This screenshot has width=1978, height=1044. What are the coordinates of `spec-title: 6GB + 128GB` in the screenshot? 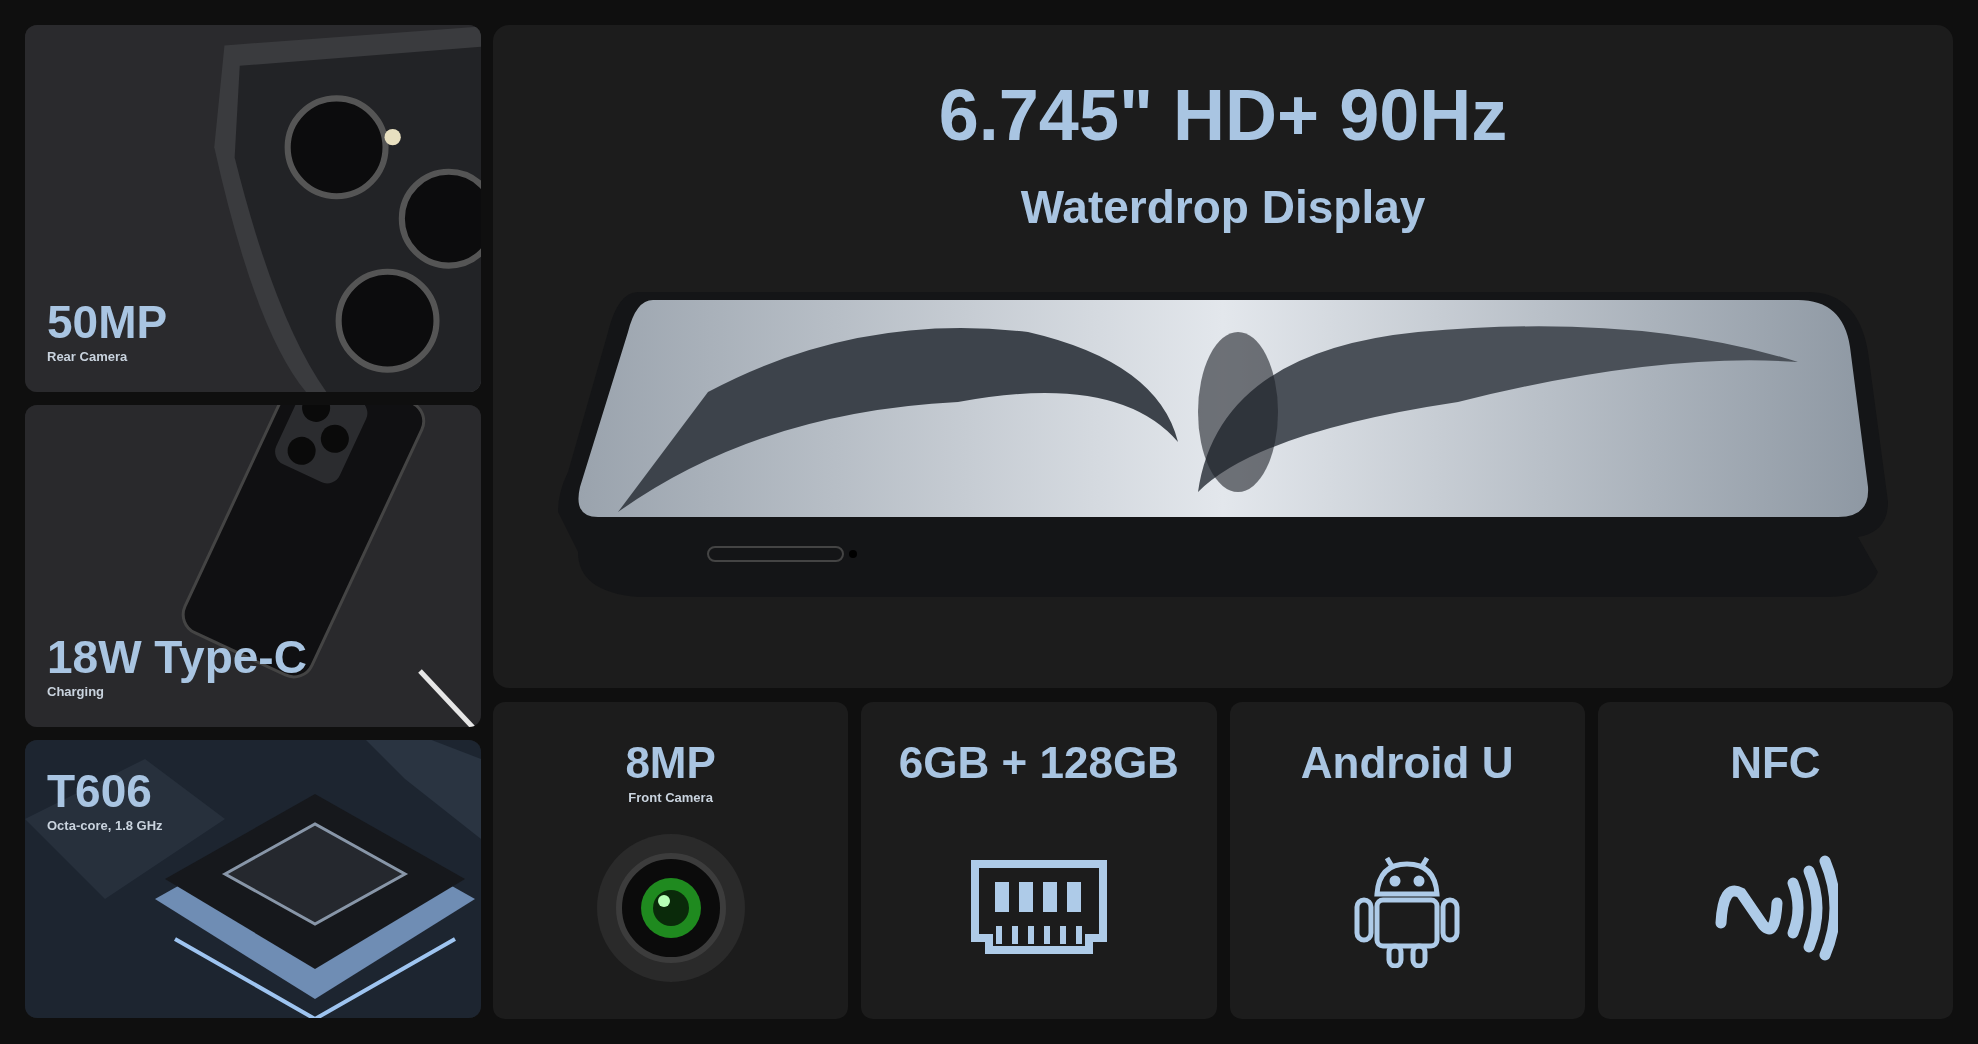 It's located at (1038, 763).